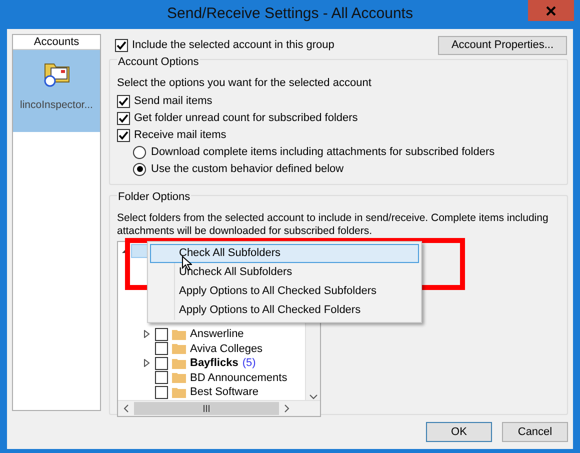  What do you see at coordinates (180, 135) in the screenshot?
I see `option-label: Receive mail items` at bounding box center [180, 135].